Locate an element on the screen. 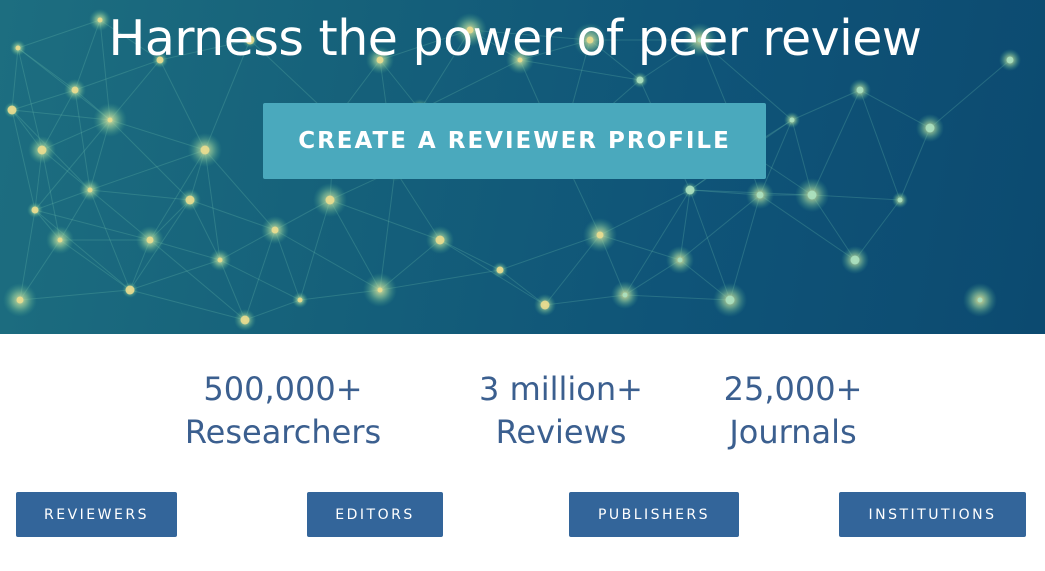 The image size is (1045, 571). create-reviewer-profile-button: CREATE A REVIEWER PROFILE is located at coordinates (514, 141).